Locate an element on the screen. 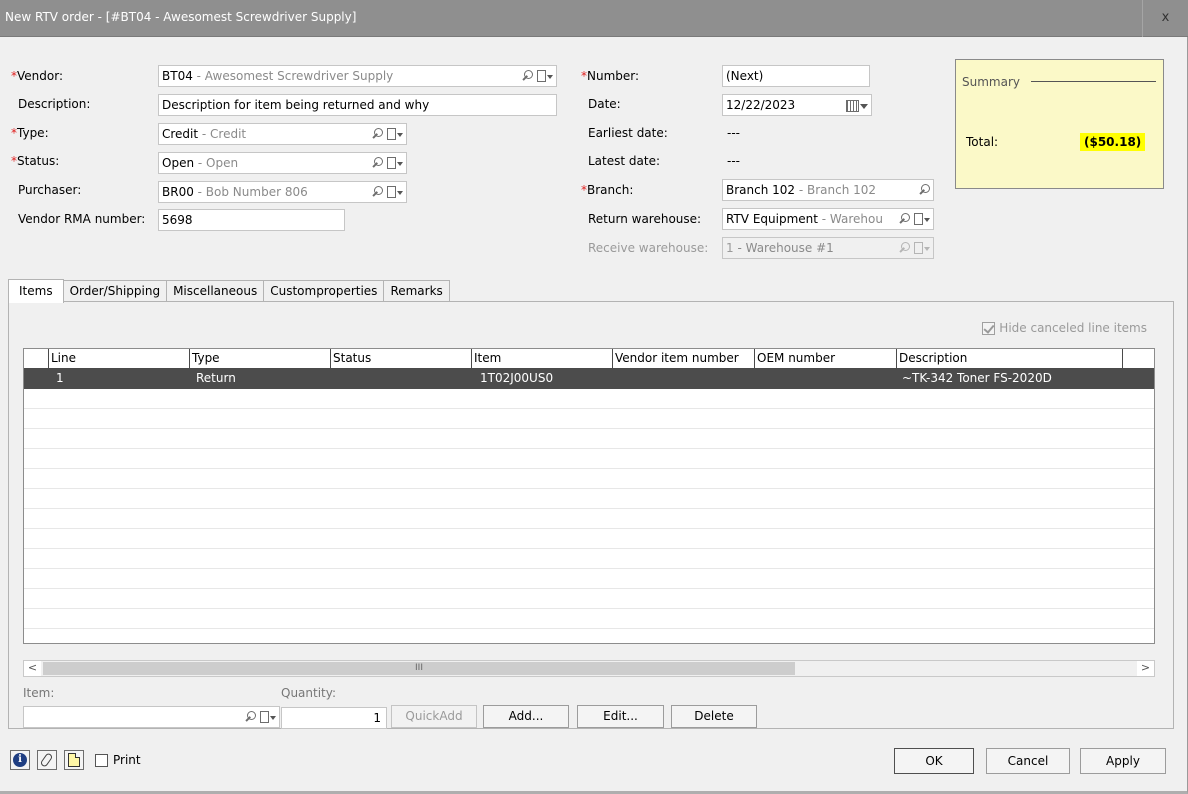  quantity-label: Quantity: is located at coordinates (309, 693).